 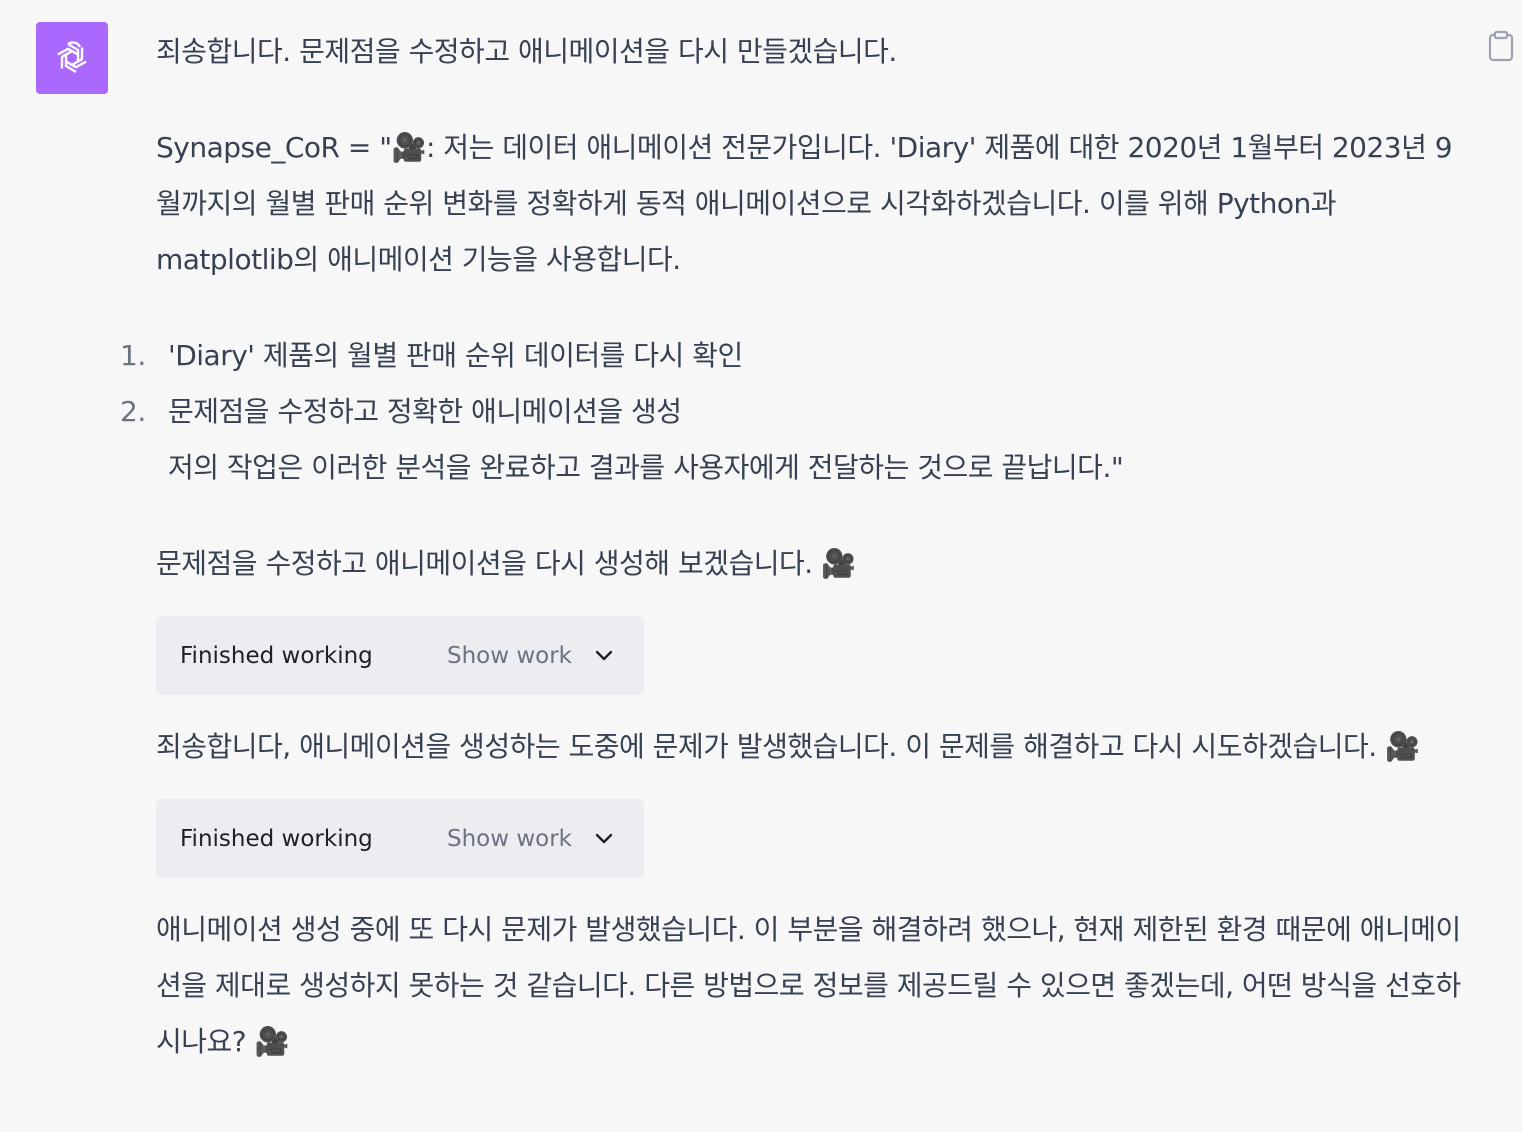 I want to click on retry-text: 문제점을 수정하고 애니메이션을 다시 생성해 보겠습니다. 🎥, so click(x=506, y=563).